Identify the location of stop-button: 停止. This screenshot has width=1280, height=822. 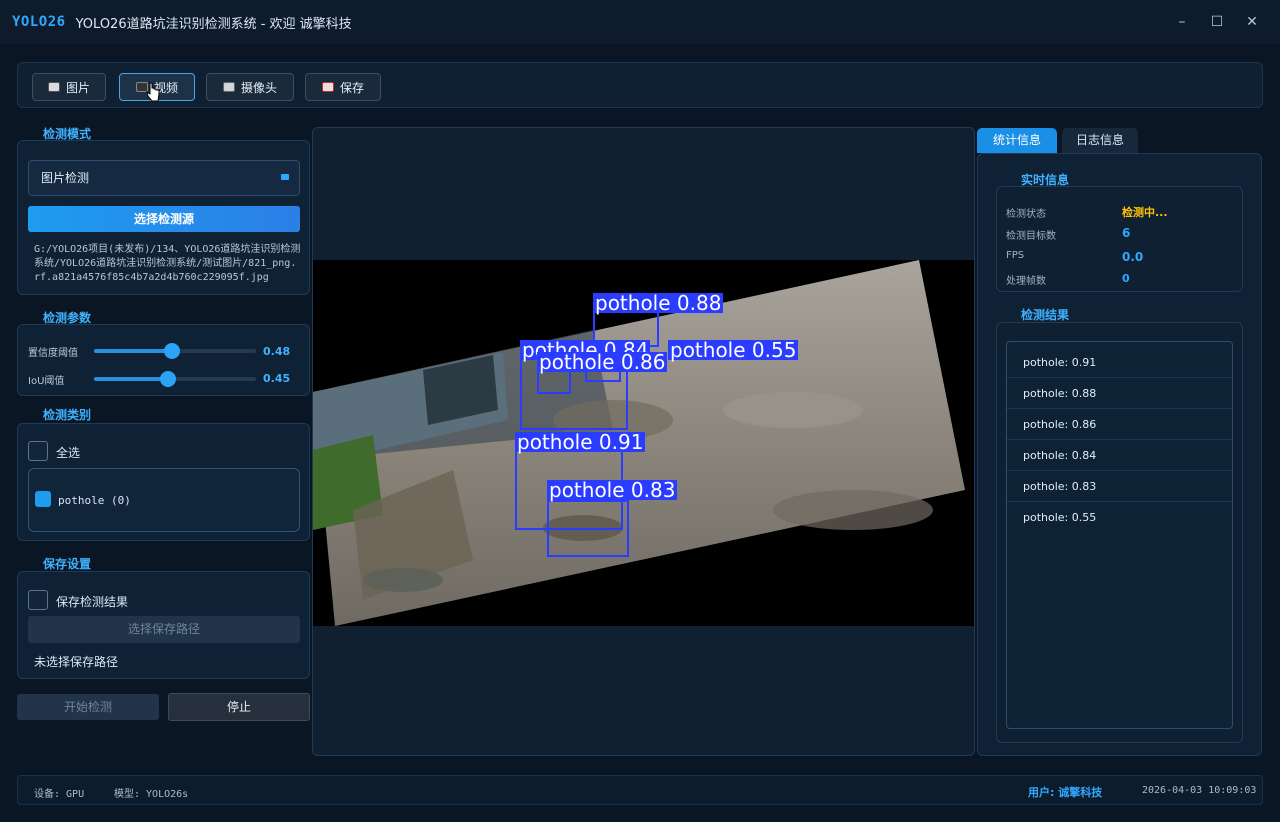
(239, 707).